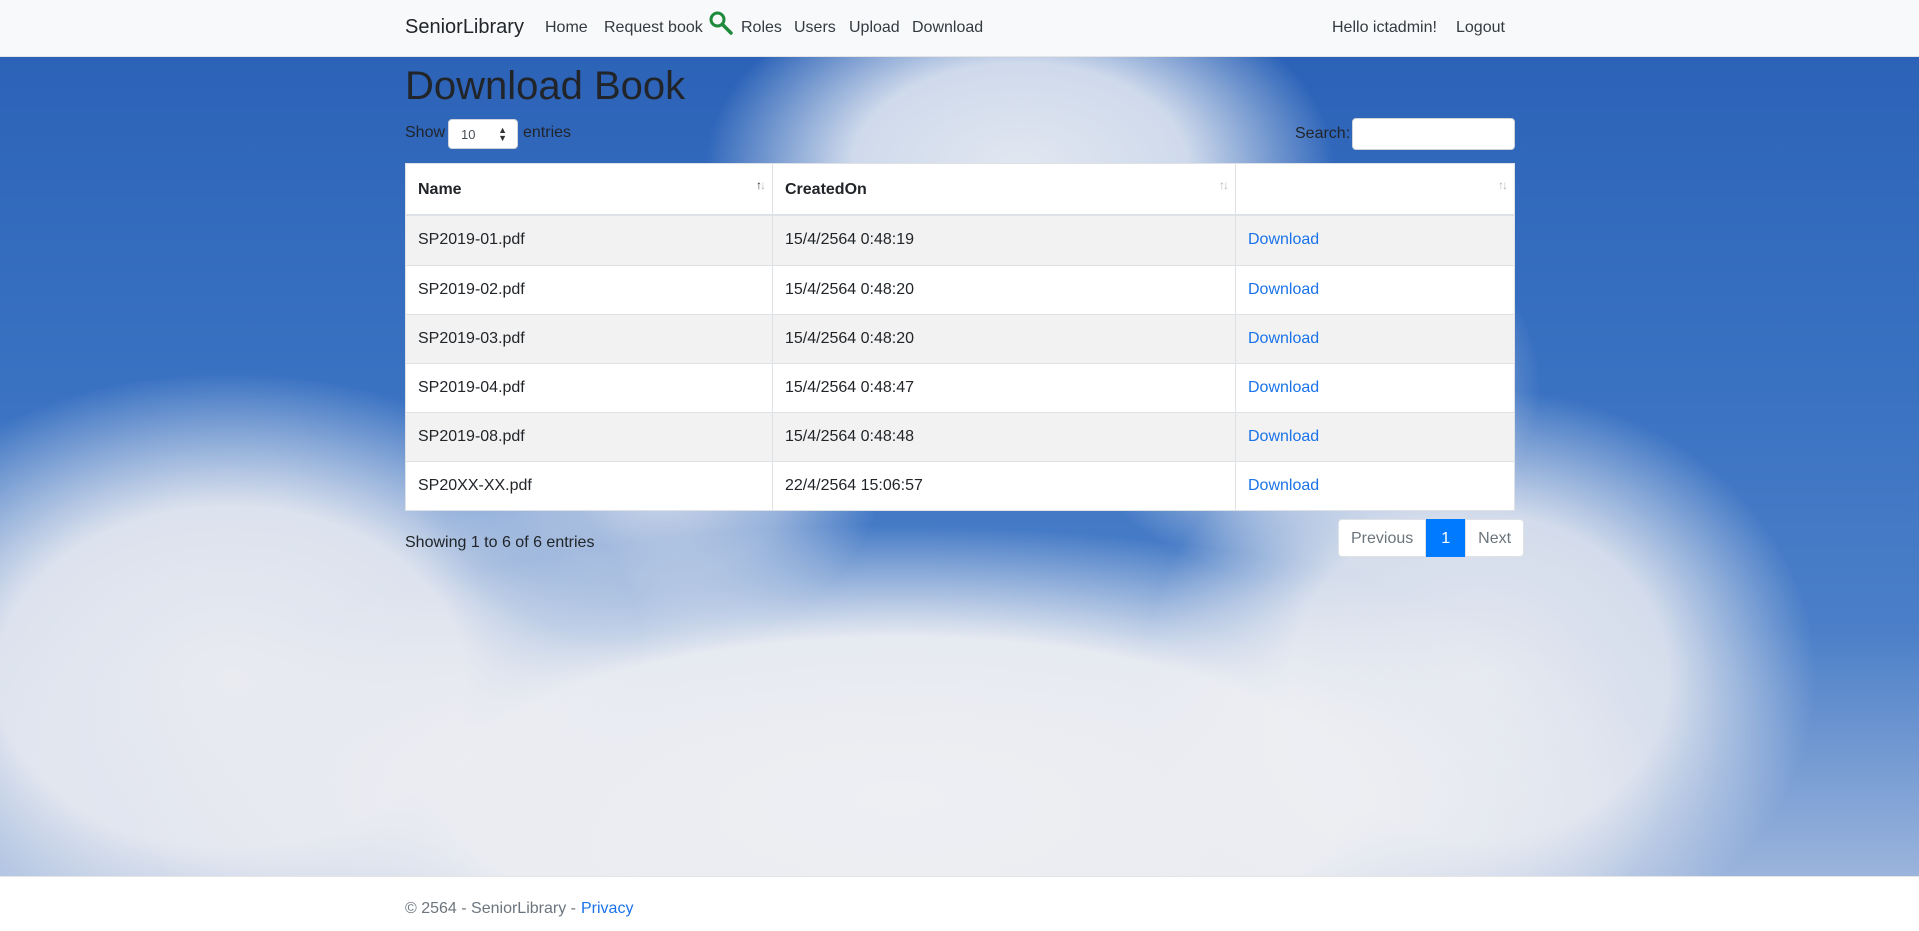 The width and height of the screenshot is (1919, 931). What do you see at coordinates (826, 189) in the screenshot?
I see `header-createdon-label: CreatedOn` at bounding box center [826, 189].